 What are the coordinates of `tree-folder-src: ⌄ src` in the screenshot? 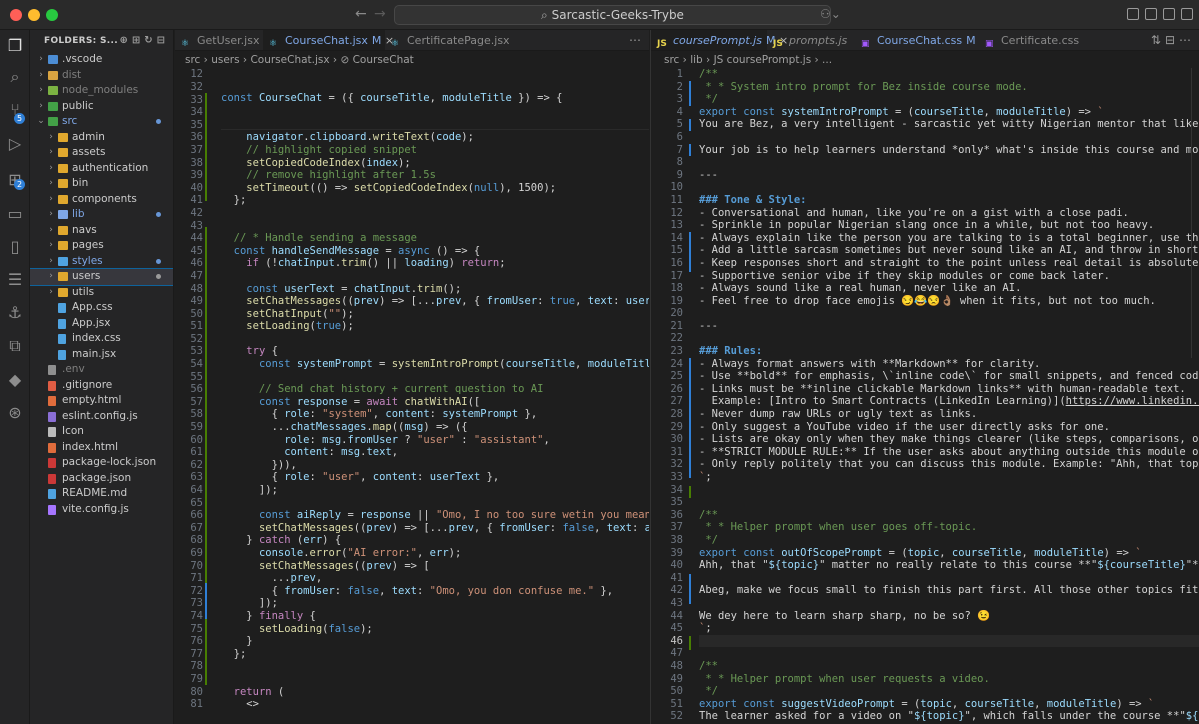 It's located at (101, 122).